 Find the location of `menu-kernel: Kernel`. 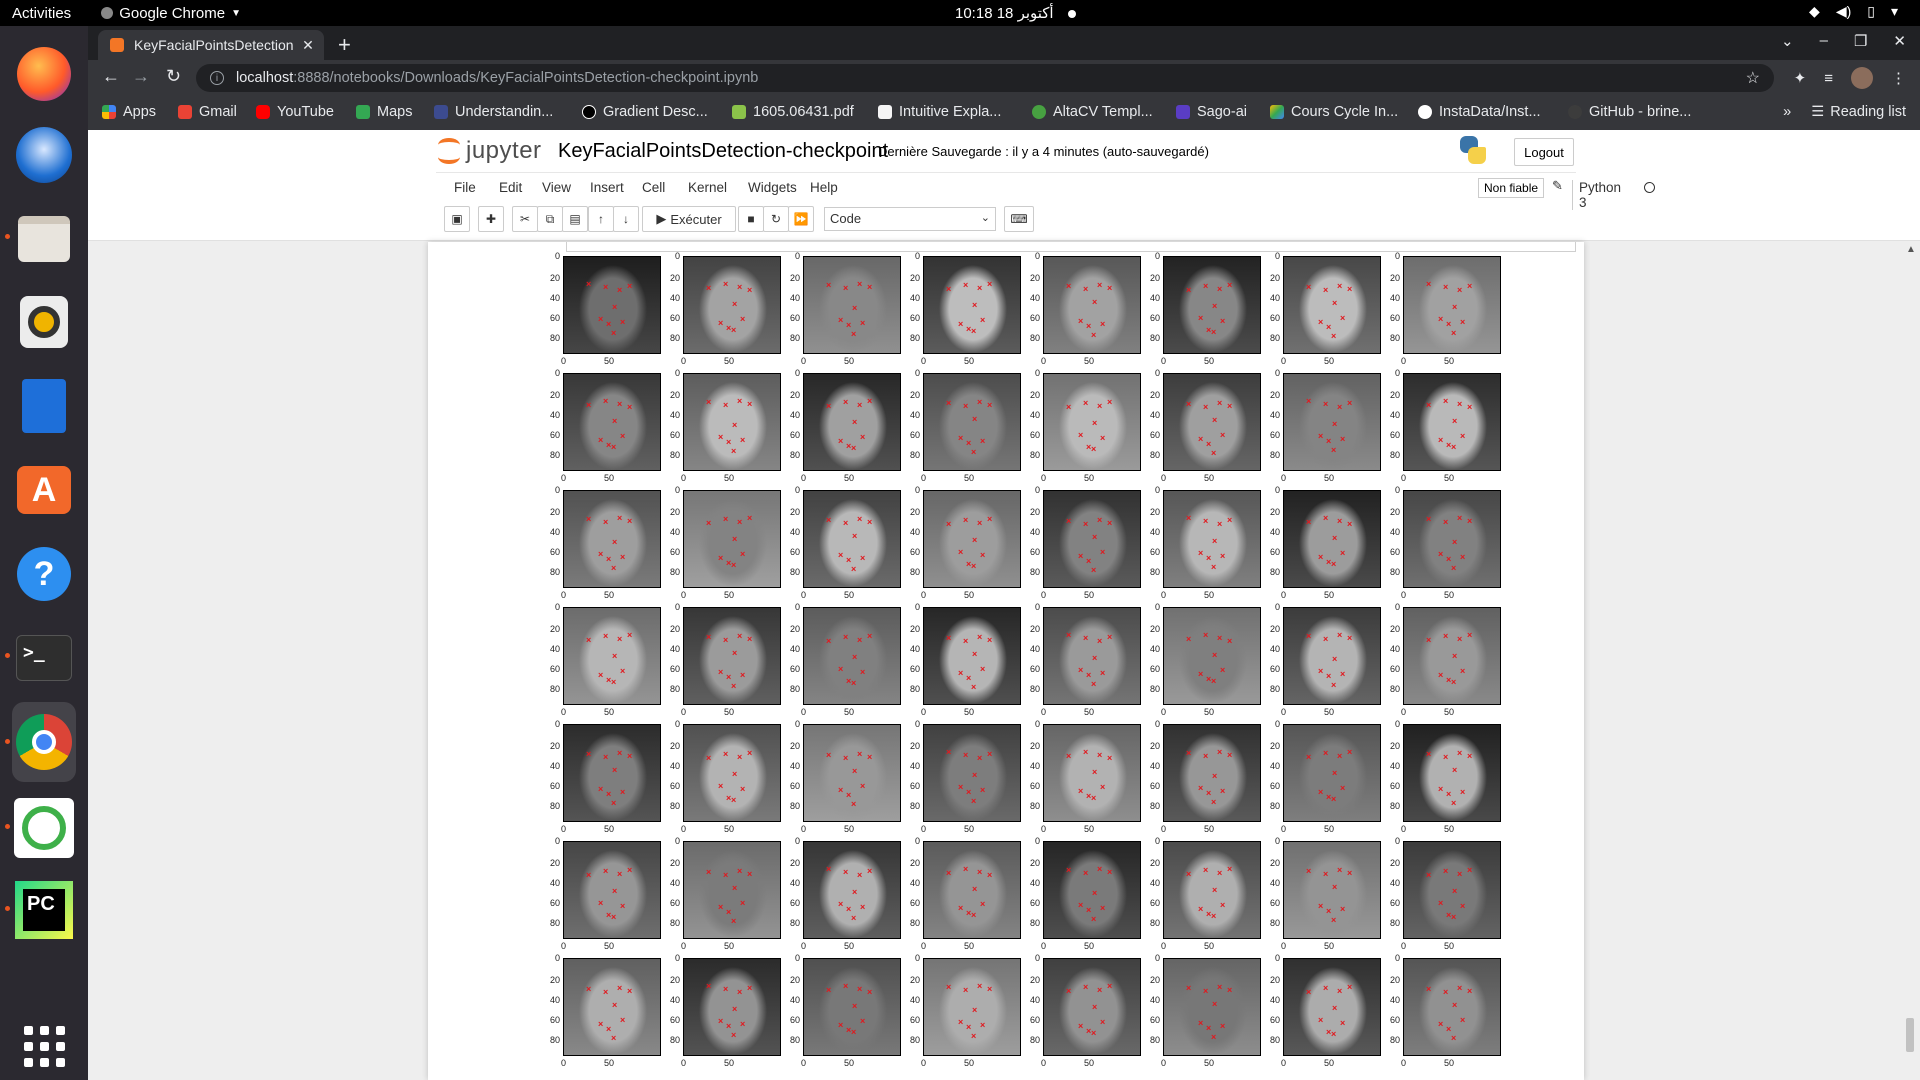

menu-kernel: Kernel is located at coordinates (707, 187).